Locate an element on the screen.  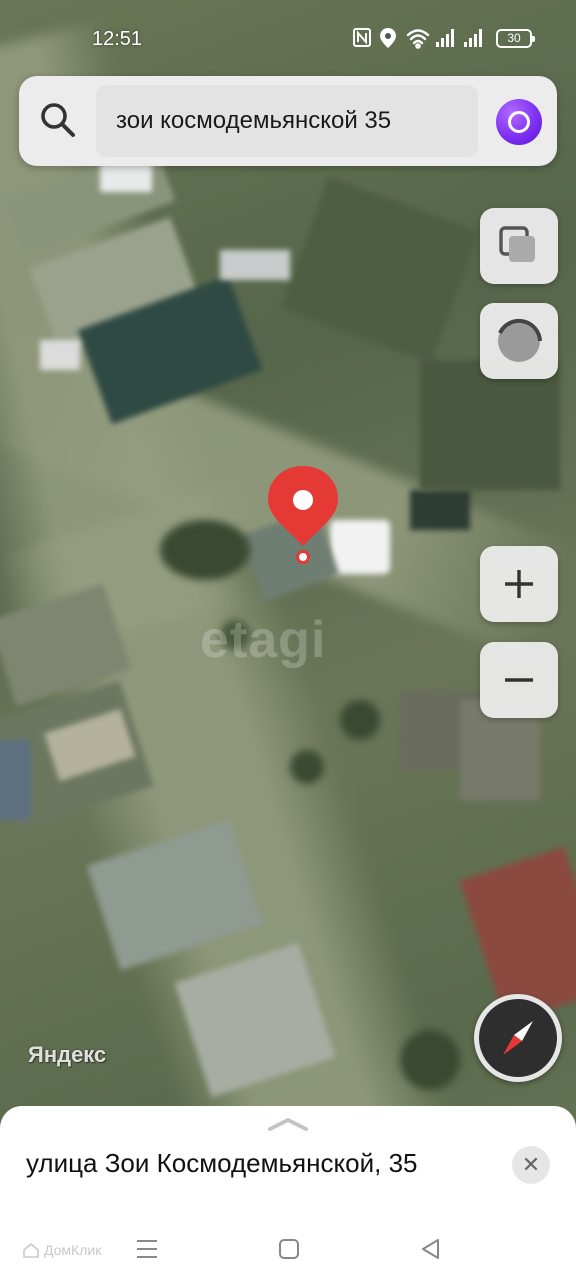
close-button: ✕ is located at coordinates (531, 1165).